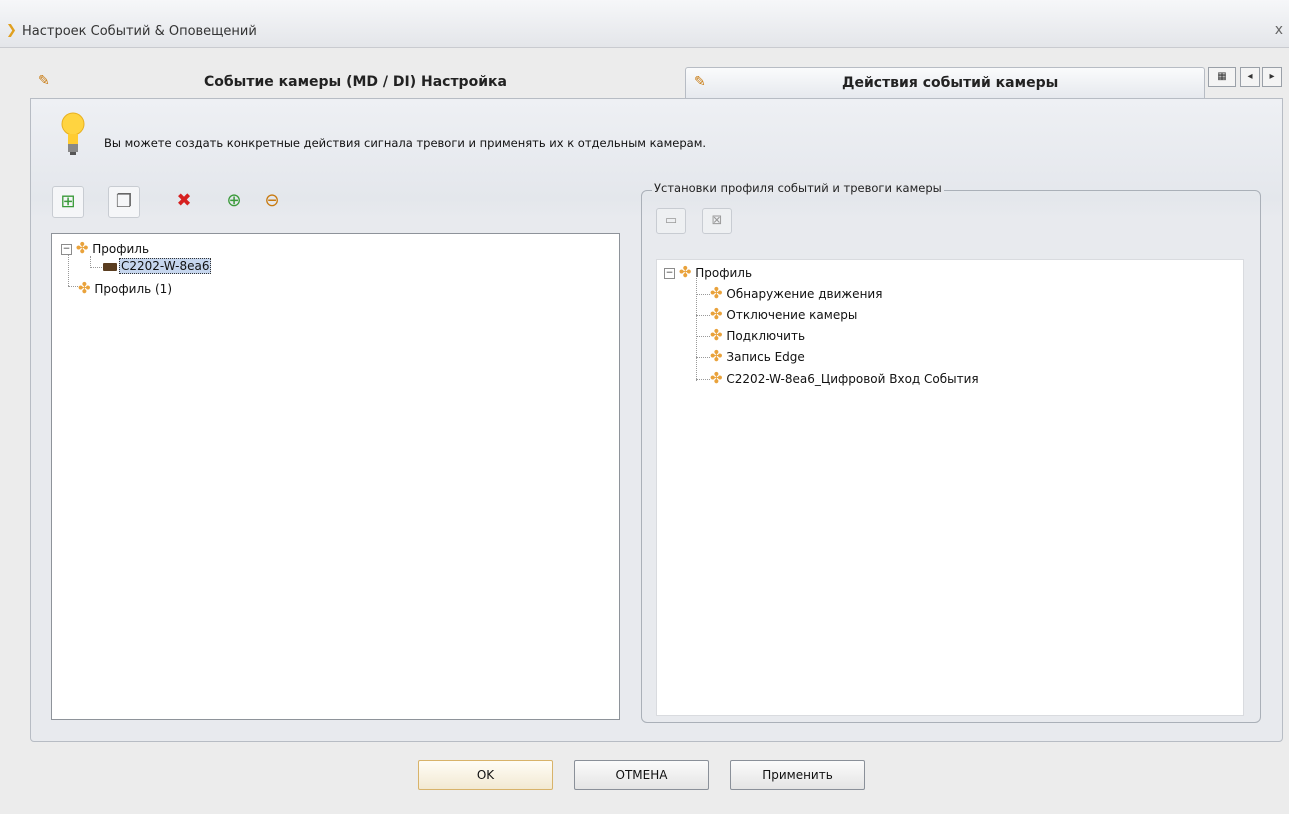 The image size is (1289, 814). I want to click on add-camera-icon: ⊕, so click(234, 200).